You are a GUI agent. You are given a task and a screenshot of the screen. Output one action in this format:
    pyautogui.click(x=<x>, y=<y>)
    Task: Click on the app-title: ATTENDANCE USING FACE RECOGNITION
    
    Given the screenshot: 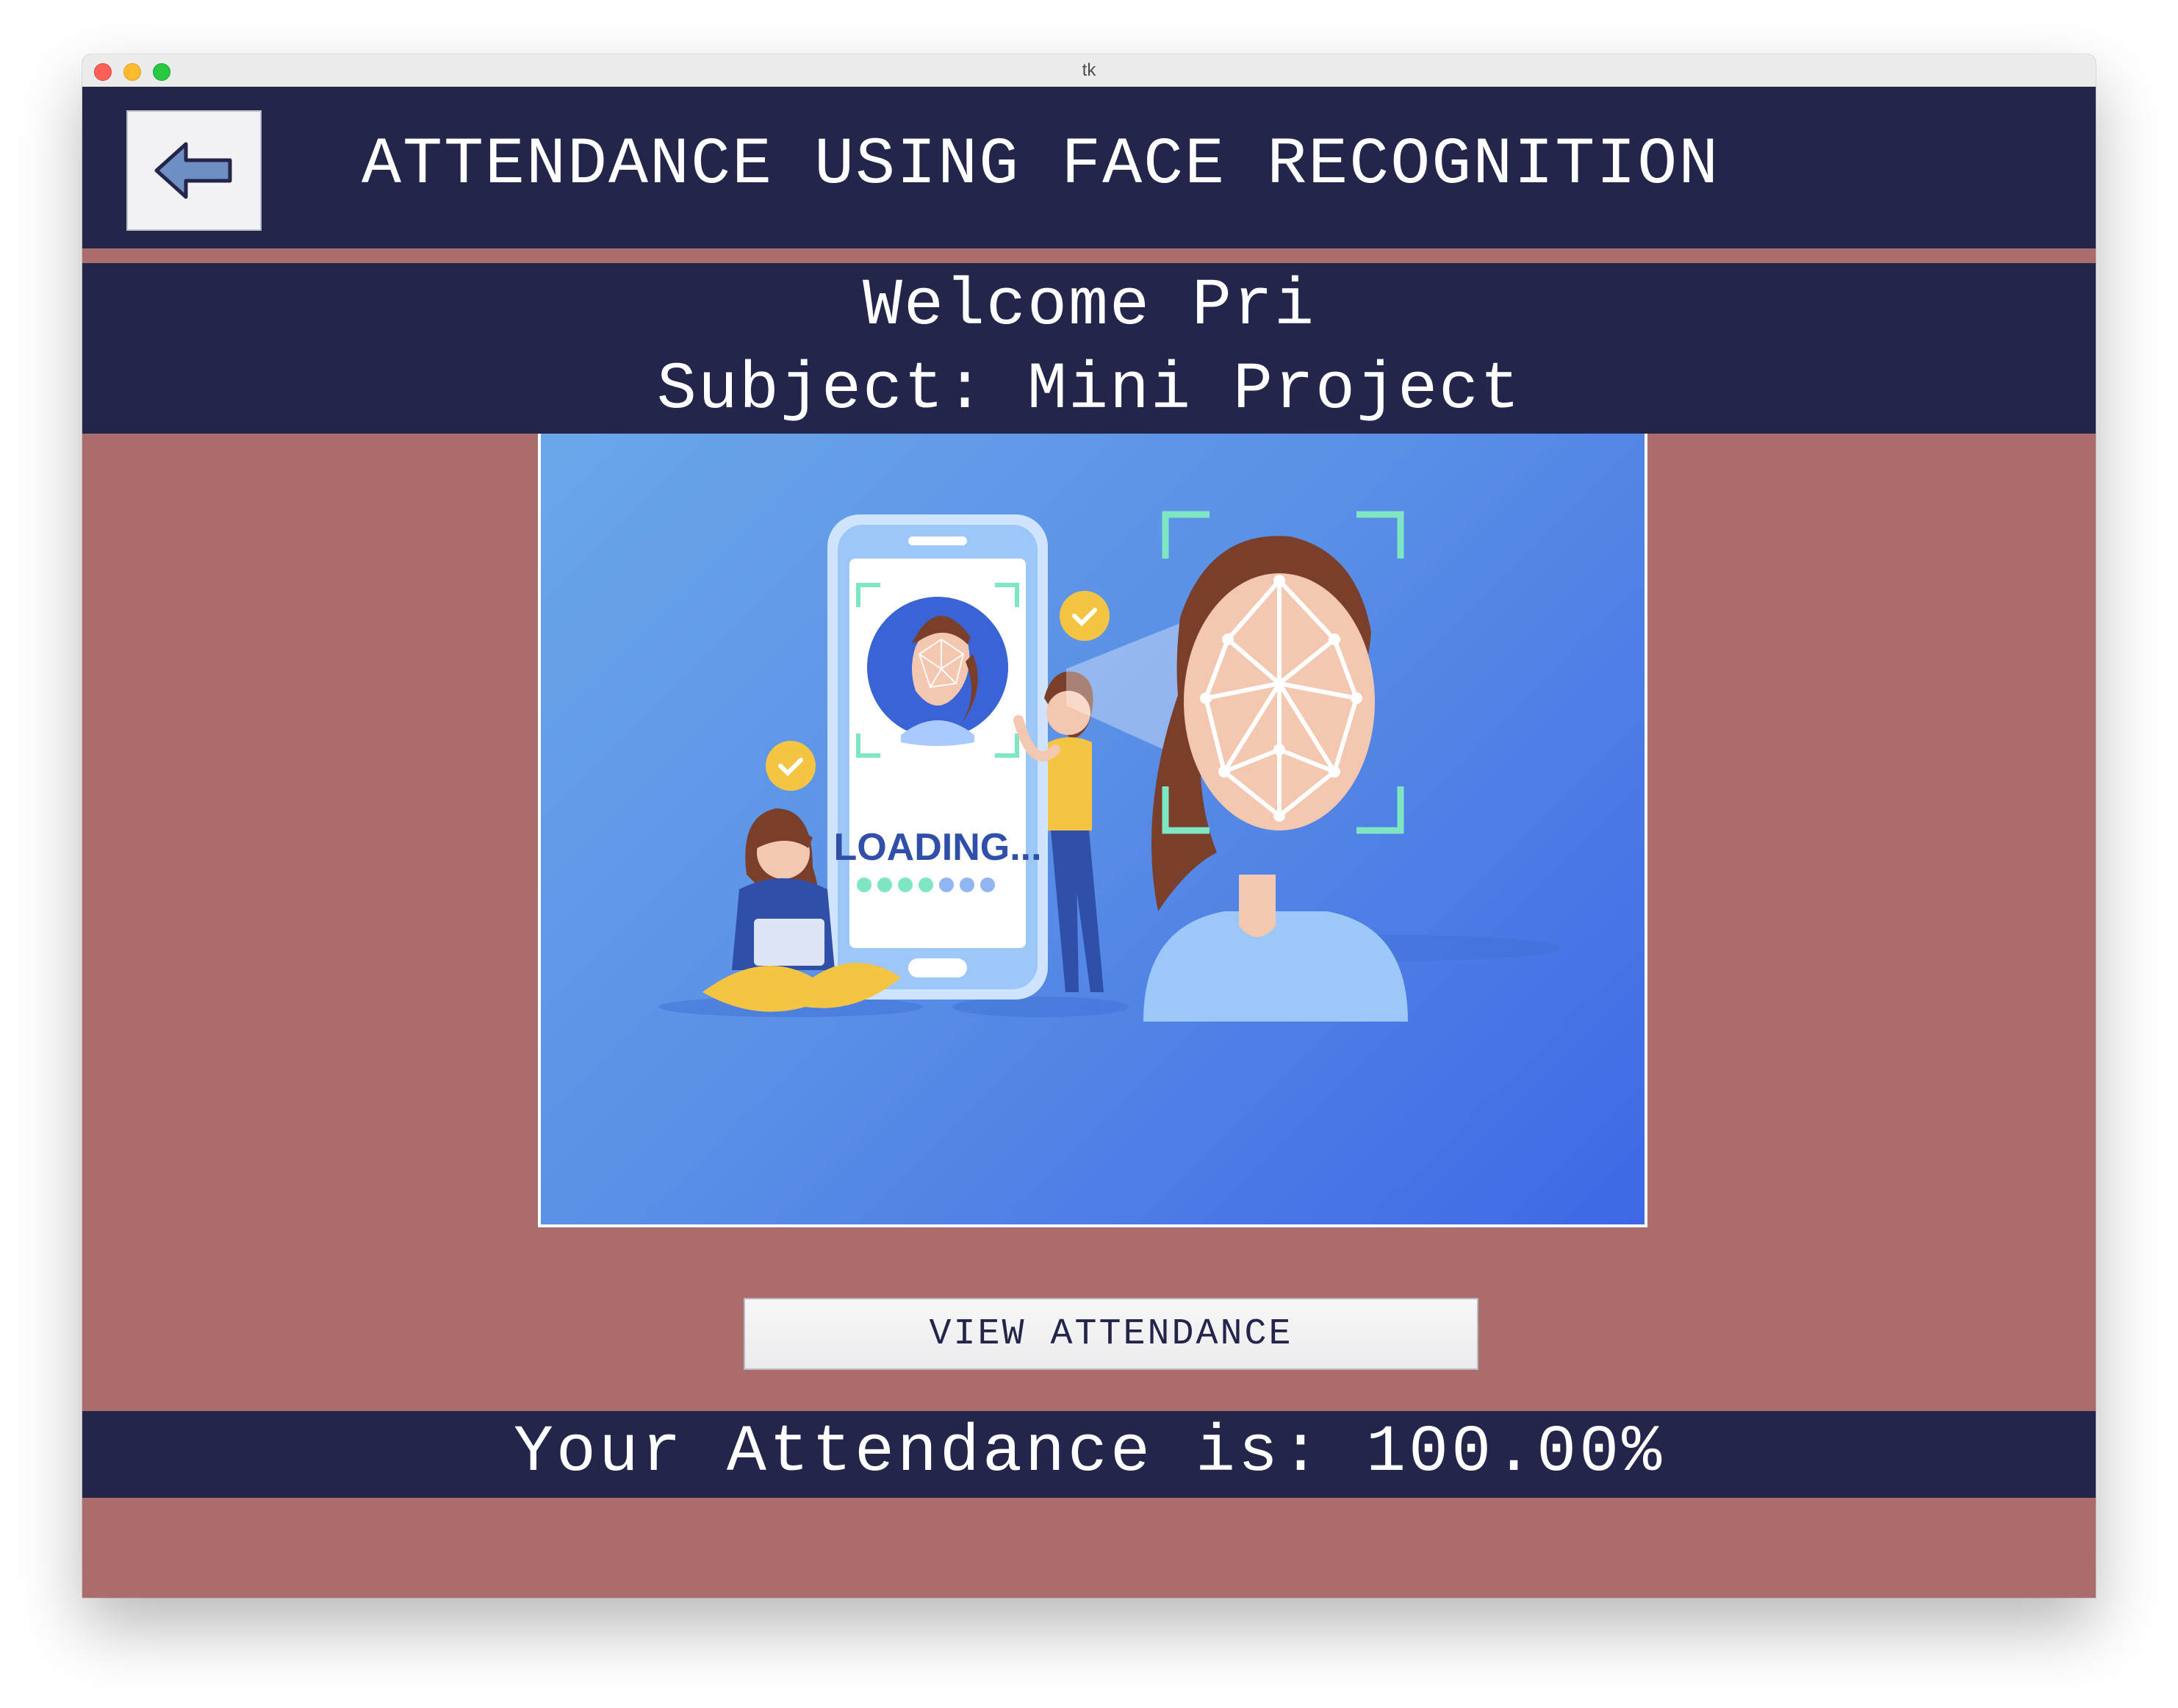 What is the action you would take?
    pyautogui.click(x=1041, y=165)
    